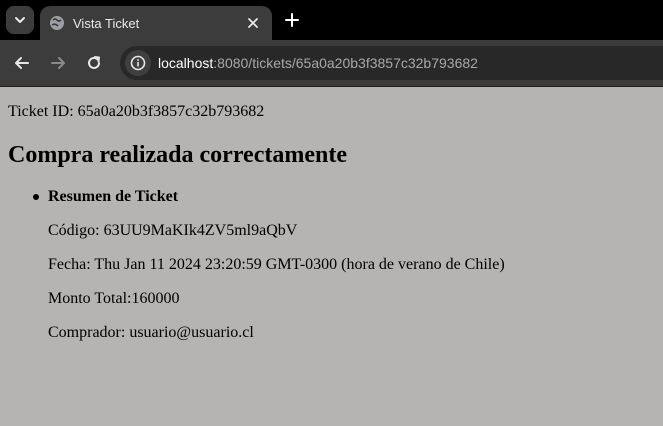 This screenshot has width=663, height=426. I want to click on forward-button, so click(58, 63).